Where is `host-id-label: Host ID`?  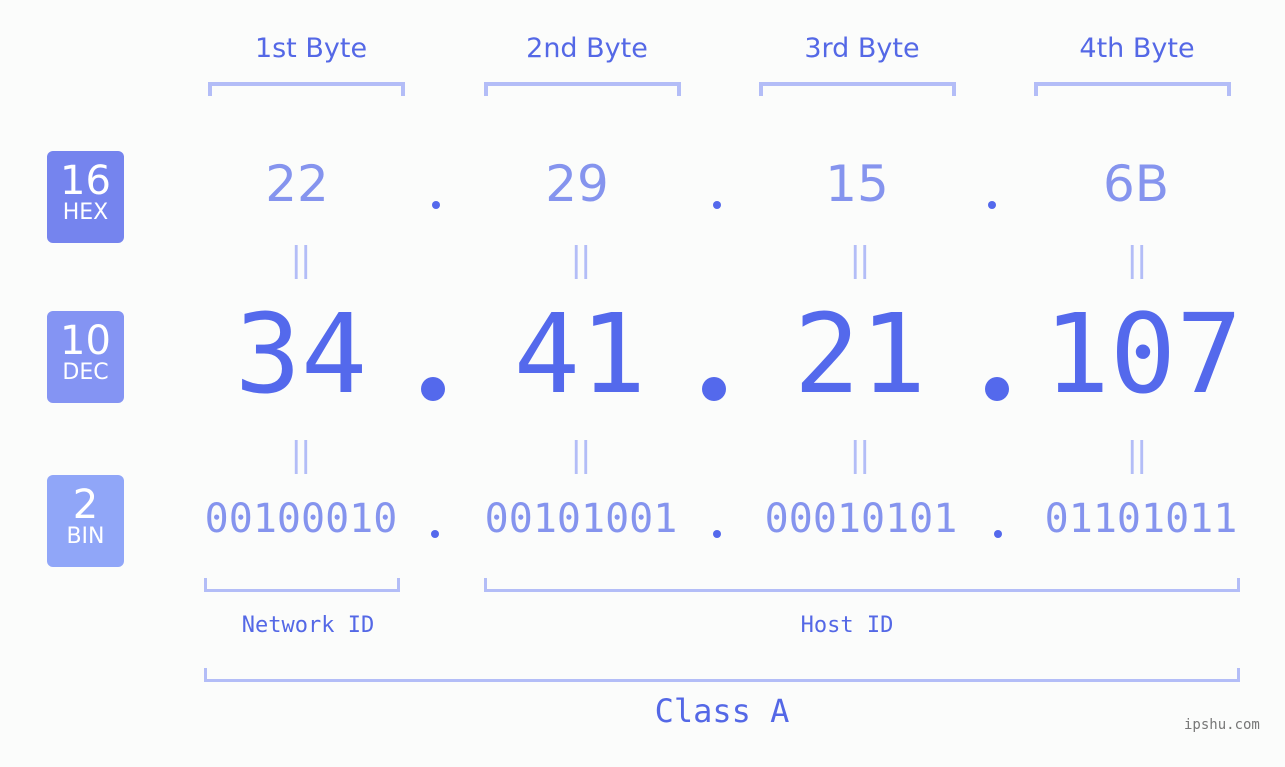
host-id-label: Host ID is located at coordinates (847, 625).